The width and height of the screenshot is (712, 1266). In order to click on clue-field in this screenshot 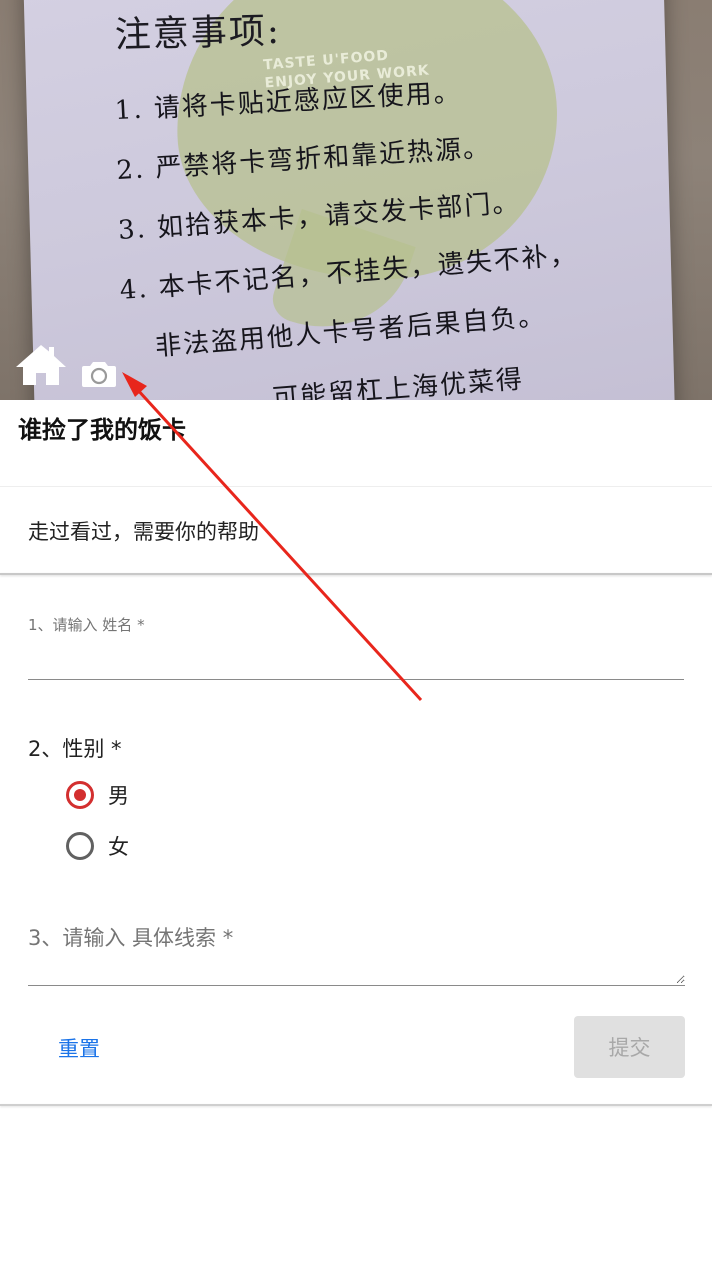, I will do `click(356, 948)`.